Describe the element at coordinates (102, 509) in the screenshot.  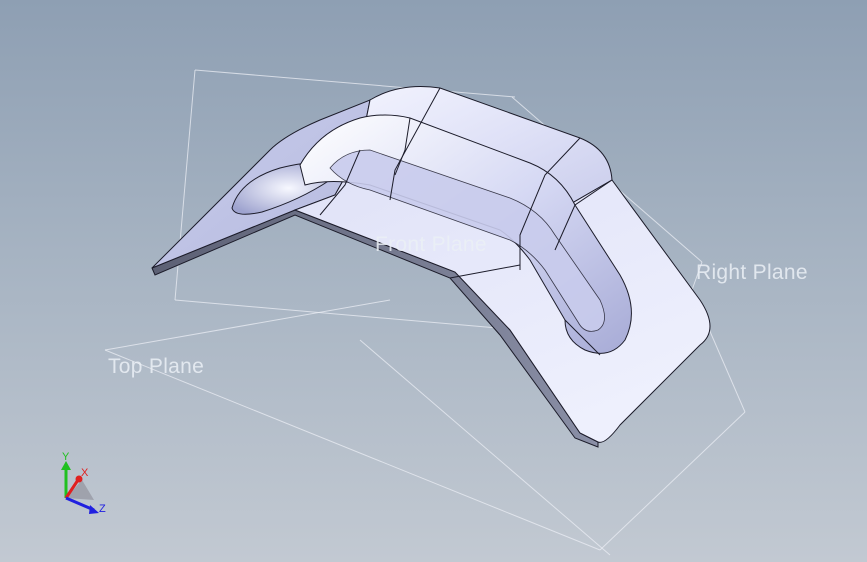
I see `triad-z-label: Z` at that location.